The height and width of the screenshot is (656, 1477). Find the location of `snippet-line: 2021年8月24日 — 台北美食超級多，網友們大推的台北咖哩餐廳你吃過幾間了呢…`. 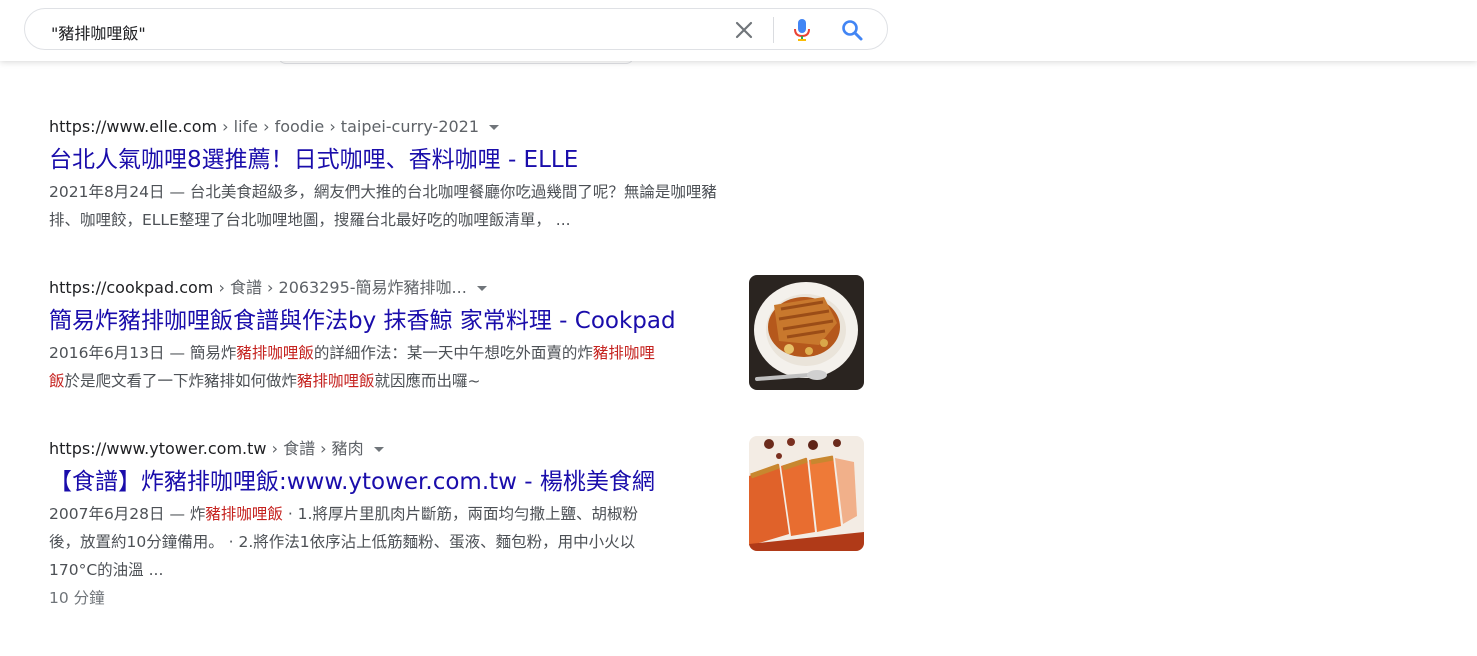

snippet-line: 2021年8月24日 — 台北美食超級多，網友們大推的台北咖哩餐廳你吃過幾間了呢… is located at coordinates (383, 192).